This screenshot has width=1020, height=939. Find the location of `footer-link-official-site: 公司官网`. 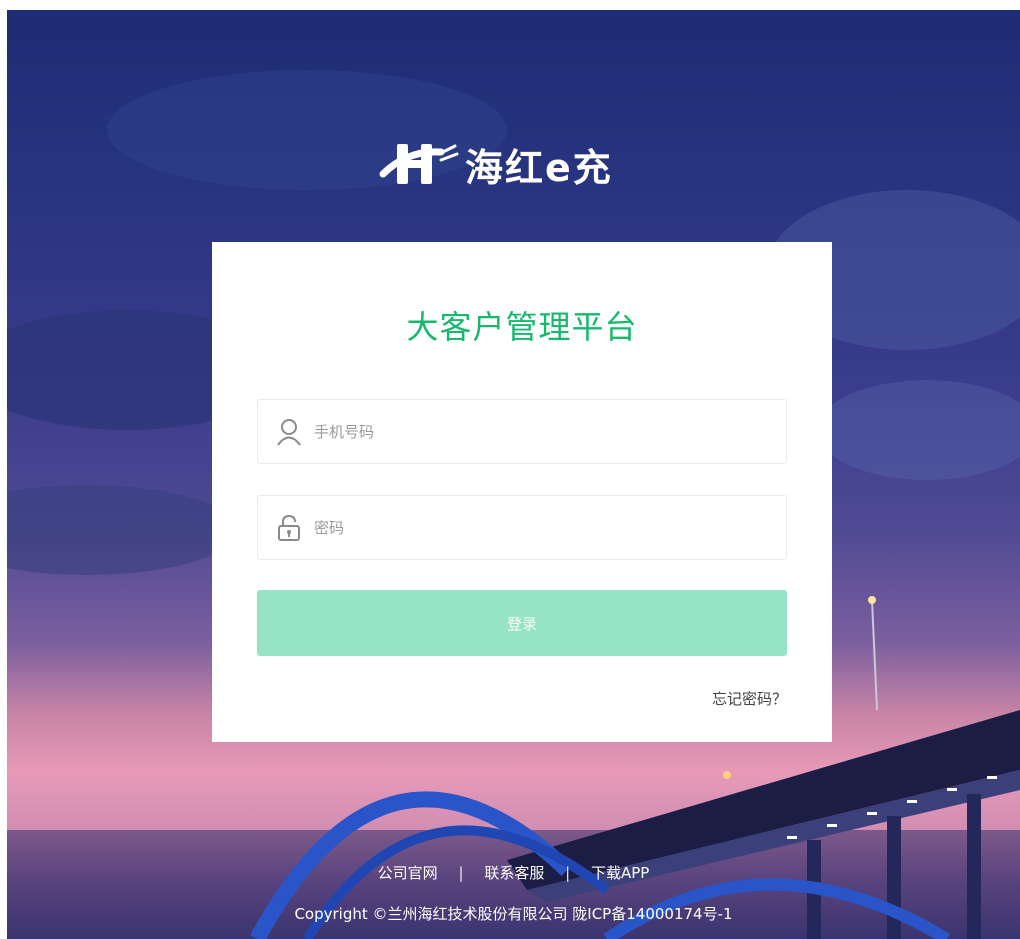

footer-link-official-site: 公司官网 is located at coordinates (408, 873).